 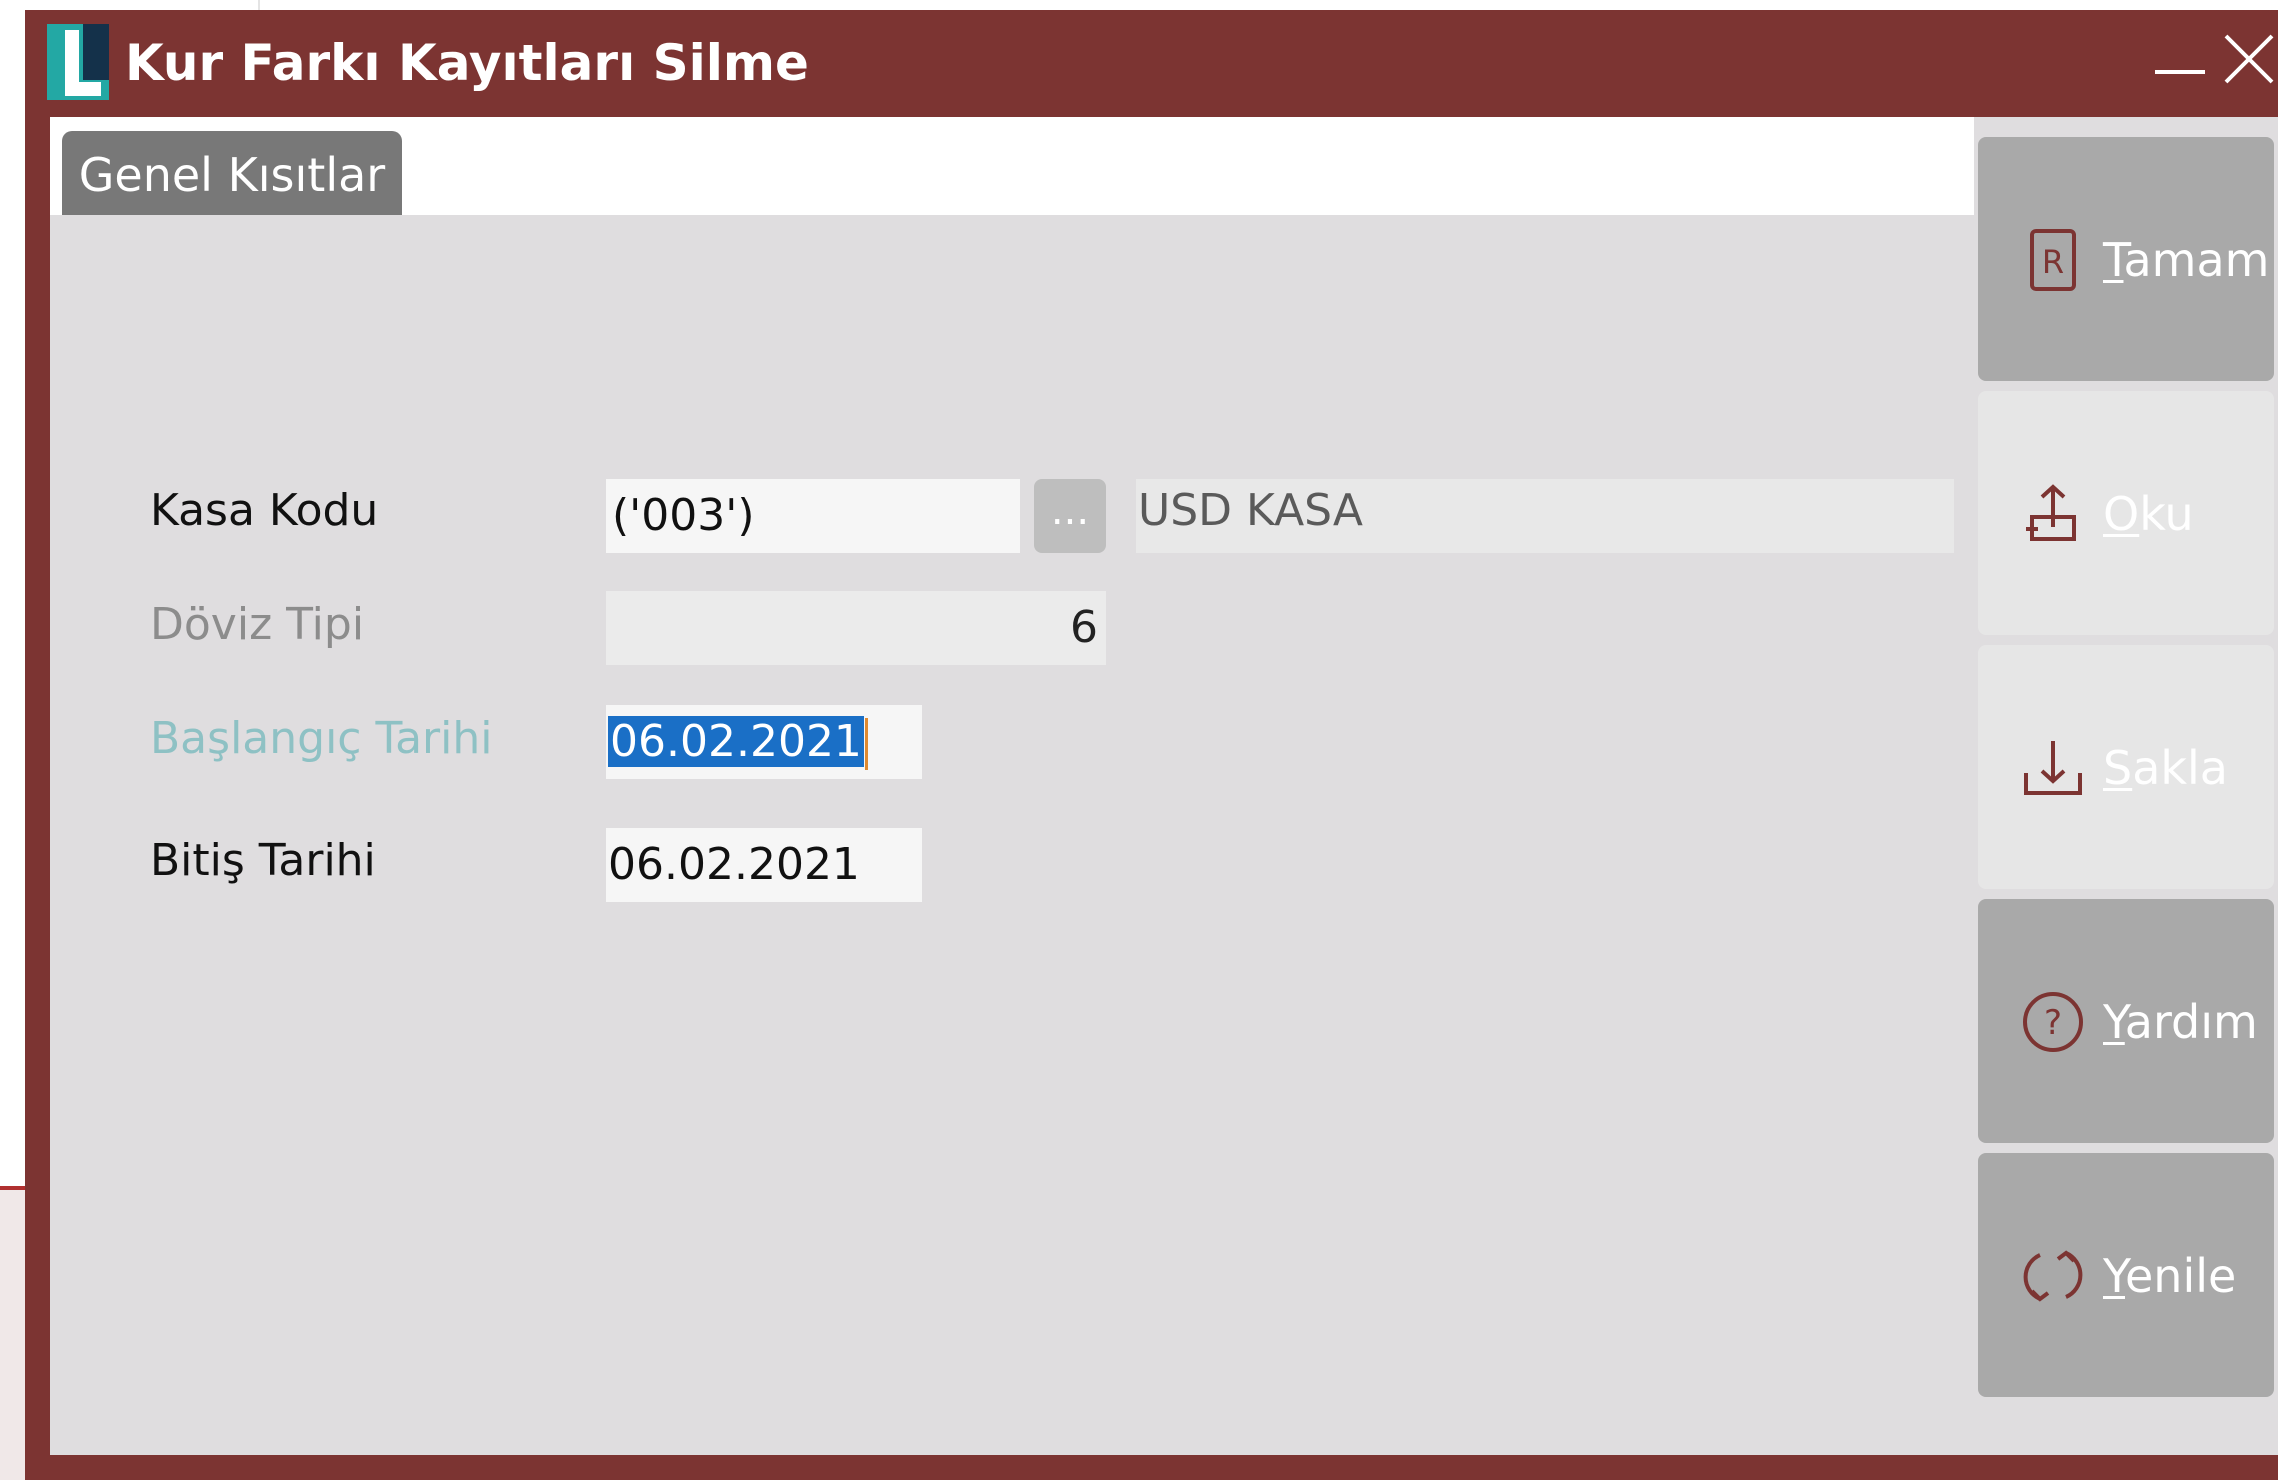 What do you see at coordinates (264, 510) in the screenshot?
I see `kasa-kodu-label: Kasa Kodu` at bounding box center [264, 510].